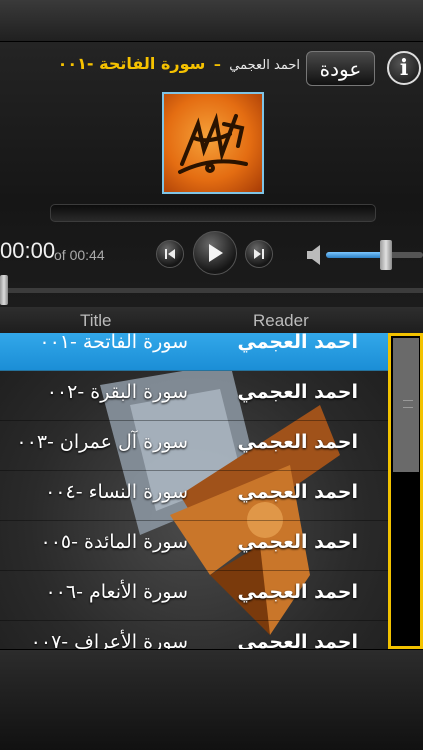 Image resolution: width=423 pixels, height=750 pixels. Describe the element at coordinates (79, 255) in the screenshot. I see `total-time: of 00:44` at that location.